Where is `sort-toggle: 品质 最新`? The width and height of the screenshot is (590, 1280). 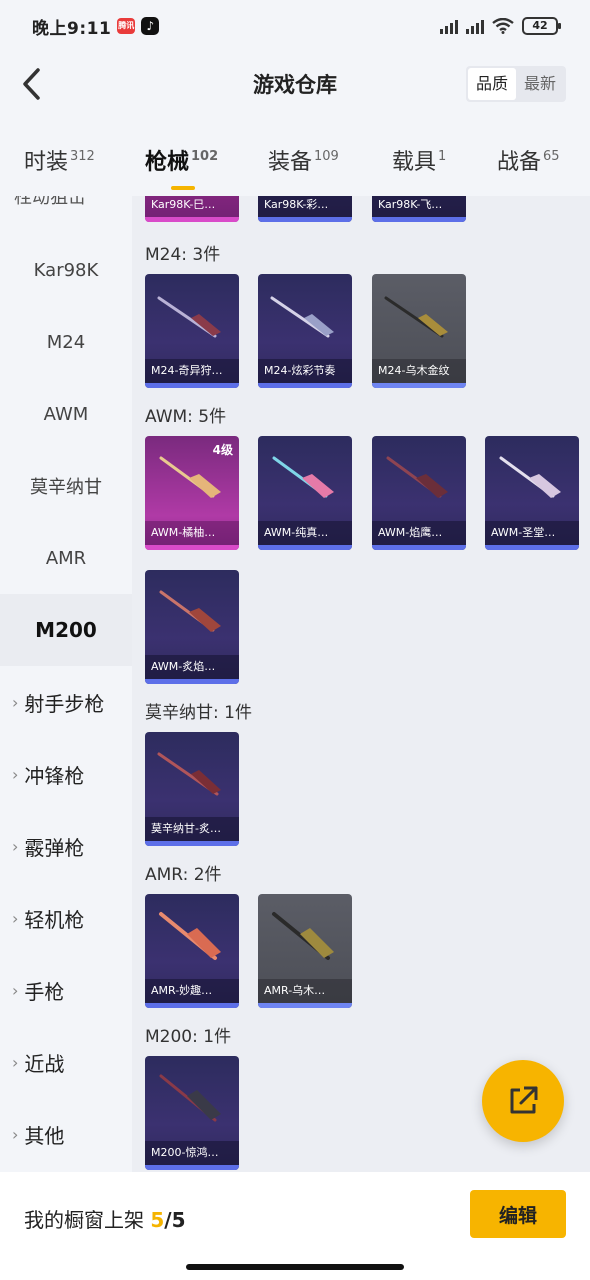
sort-toggle: 品质 最新 is located at coordinates (515, 84).